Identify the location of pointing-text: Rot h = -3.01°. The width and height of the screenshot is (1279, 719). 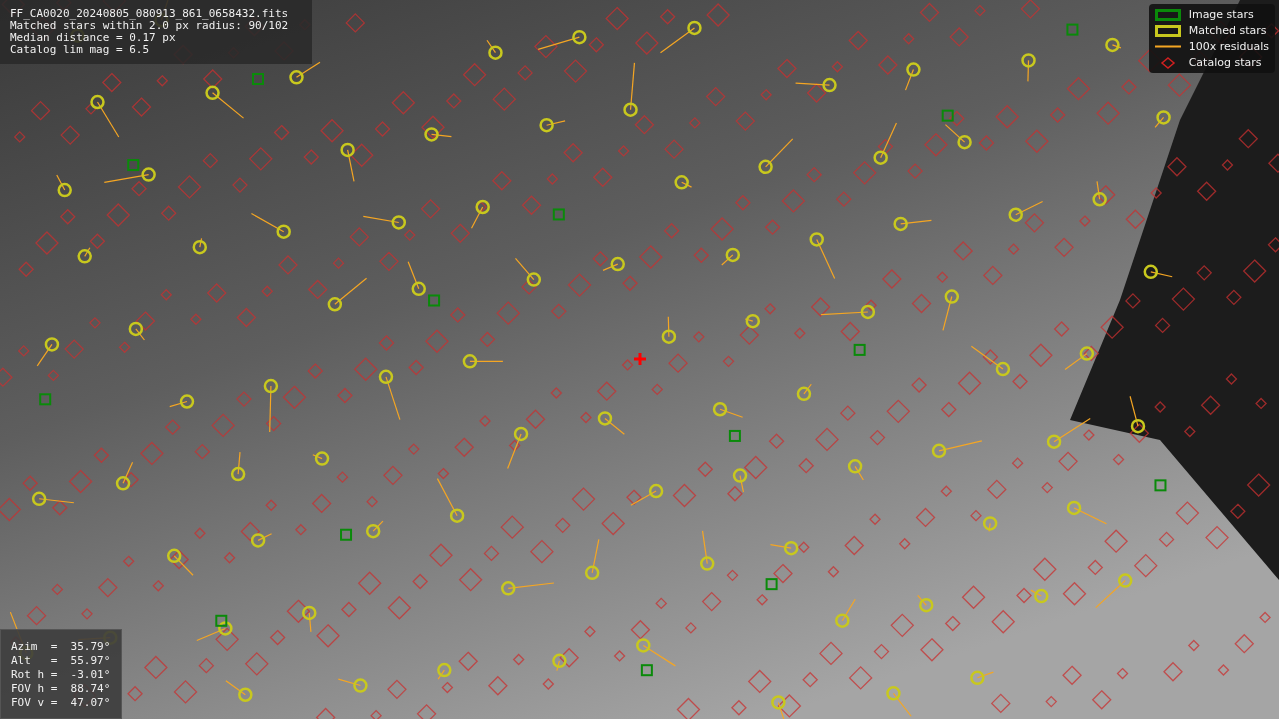
(61, 675).